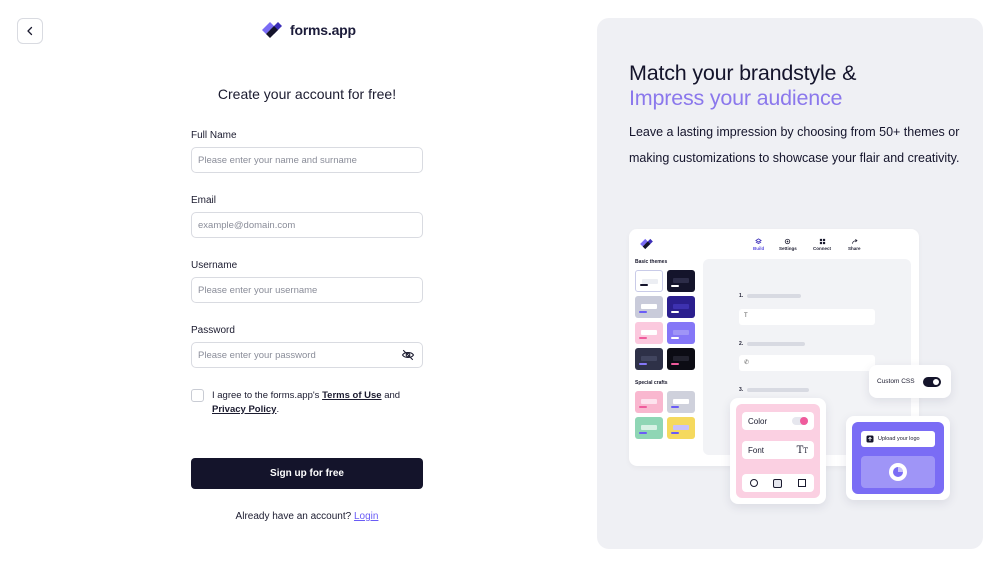 The image size is (1000, 564). I want to click on mockup-nav-build-label: Build, so click(759, 248).